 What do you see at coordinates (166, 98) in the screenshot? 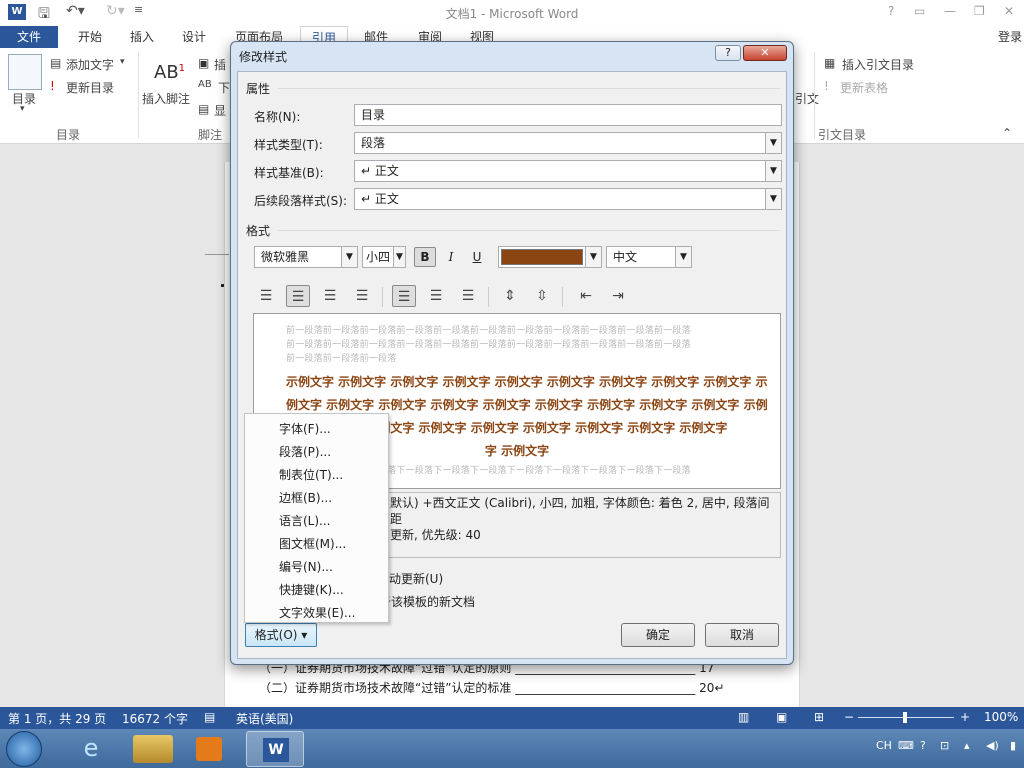
I see `insert-footnote-button: 插入脚注` at bounding box center [166, 98].